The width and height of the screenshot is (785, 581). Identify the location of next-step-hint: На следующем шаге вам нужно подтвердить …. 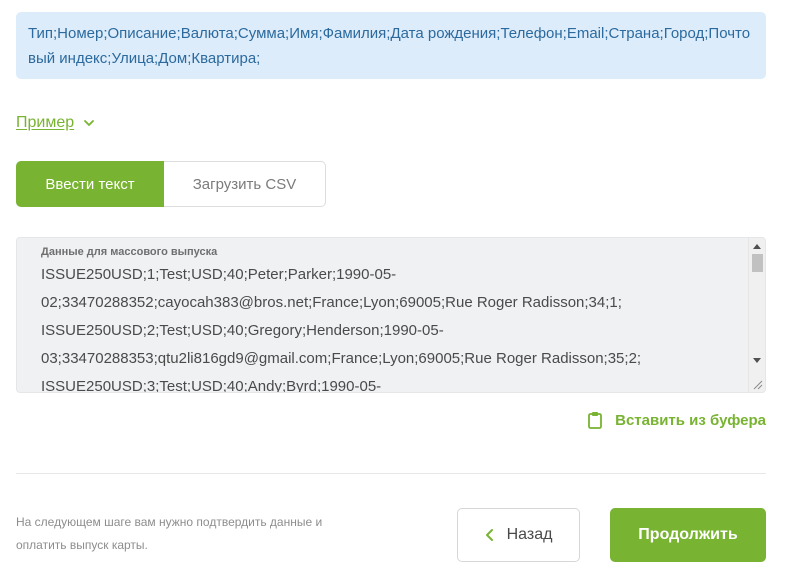
(169, 533).